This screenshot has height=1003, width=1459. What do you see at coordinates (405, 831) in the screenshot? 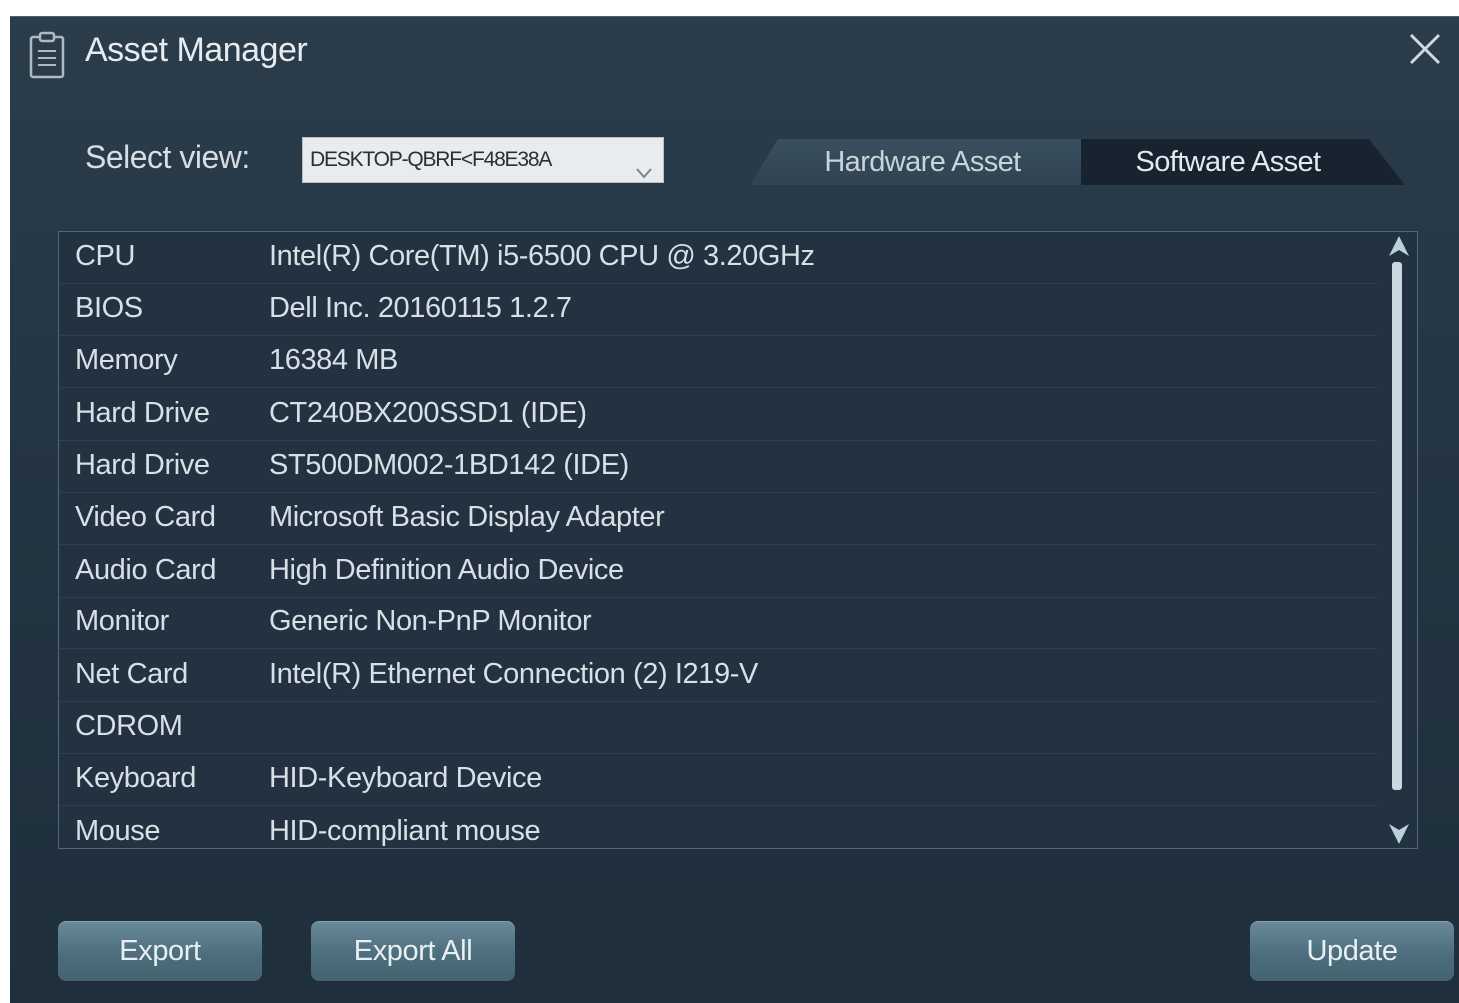
I see `asset-value: HID-compliant mouse` at bounding box center [405, 831].